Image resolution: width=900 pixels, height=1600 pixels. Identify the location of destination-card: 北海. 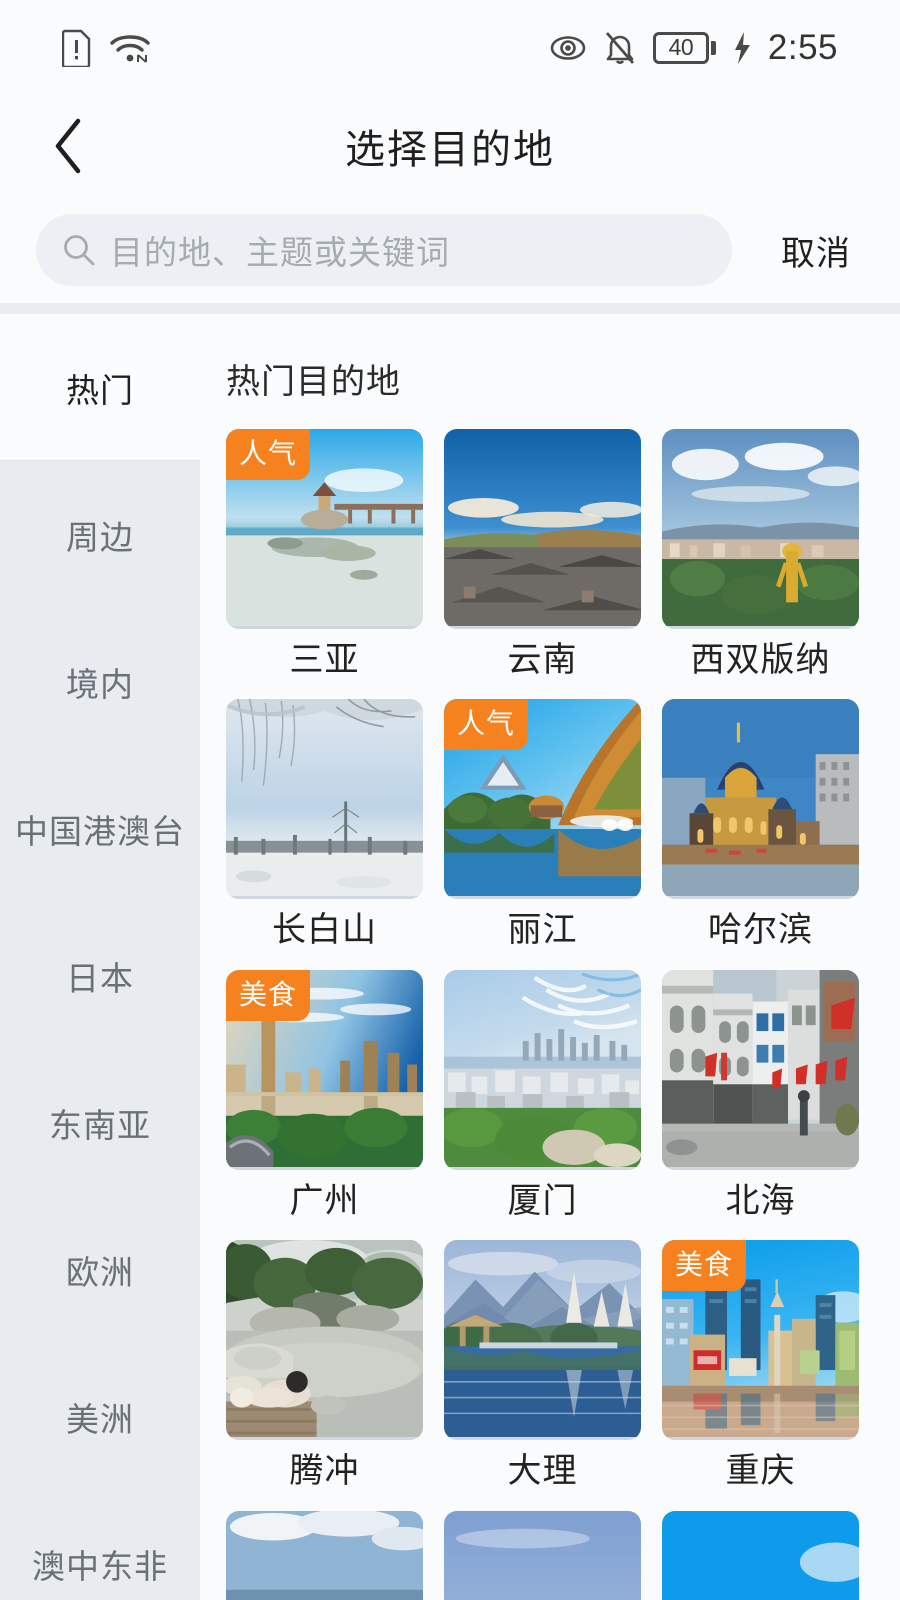
(760, 1094).